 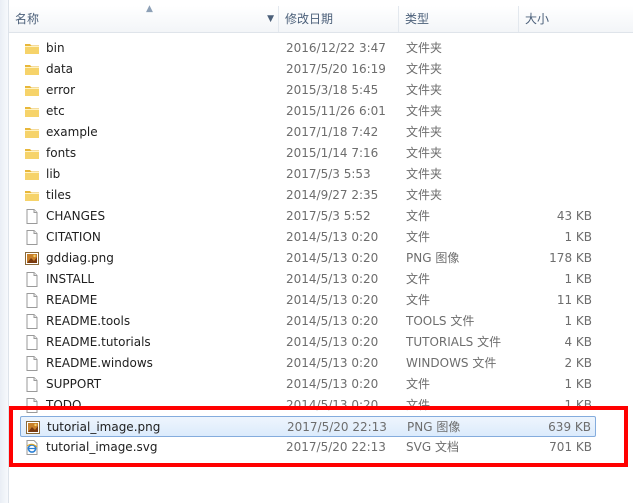 I want to click on image-icon, so click(x=32, y=258).